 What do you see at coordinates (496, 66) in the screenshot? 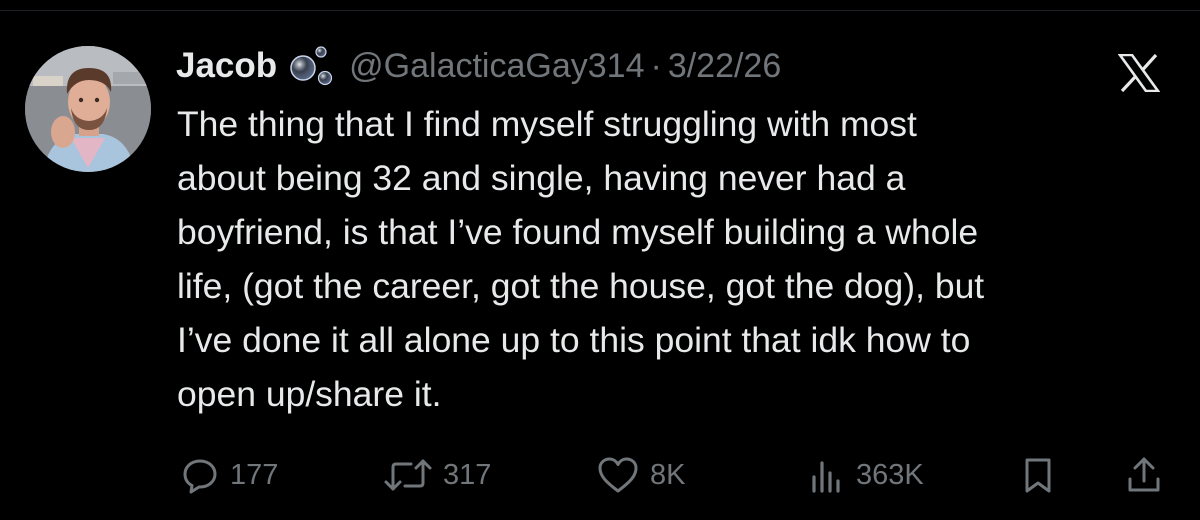
I see `author-handle: @GalacticaGay314` at bounding box center [496, 66].